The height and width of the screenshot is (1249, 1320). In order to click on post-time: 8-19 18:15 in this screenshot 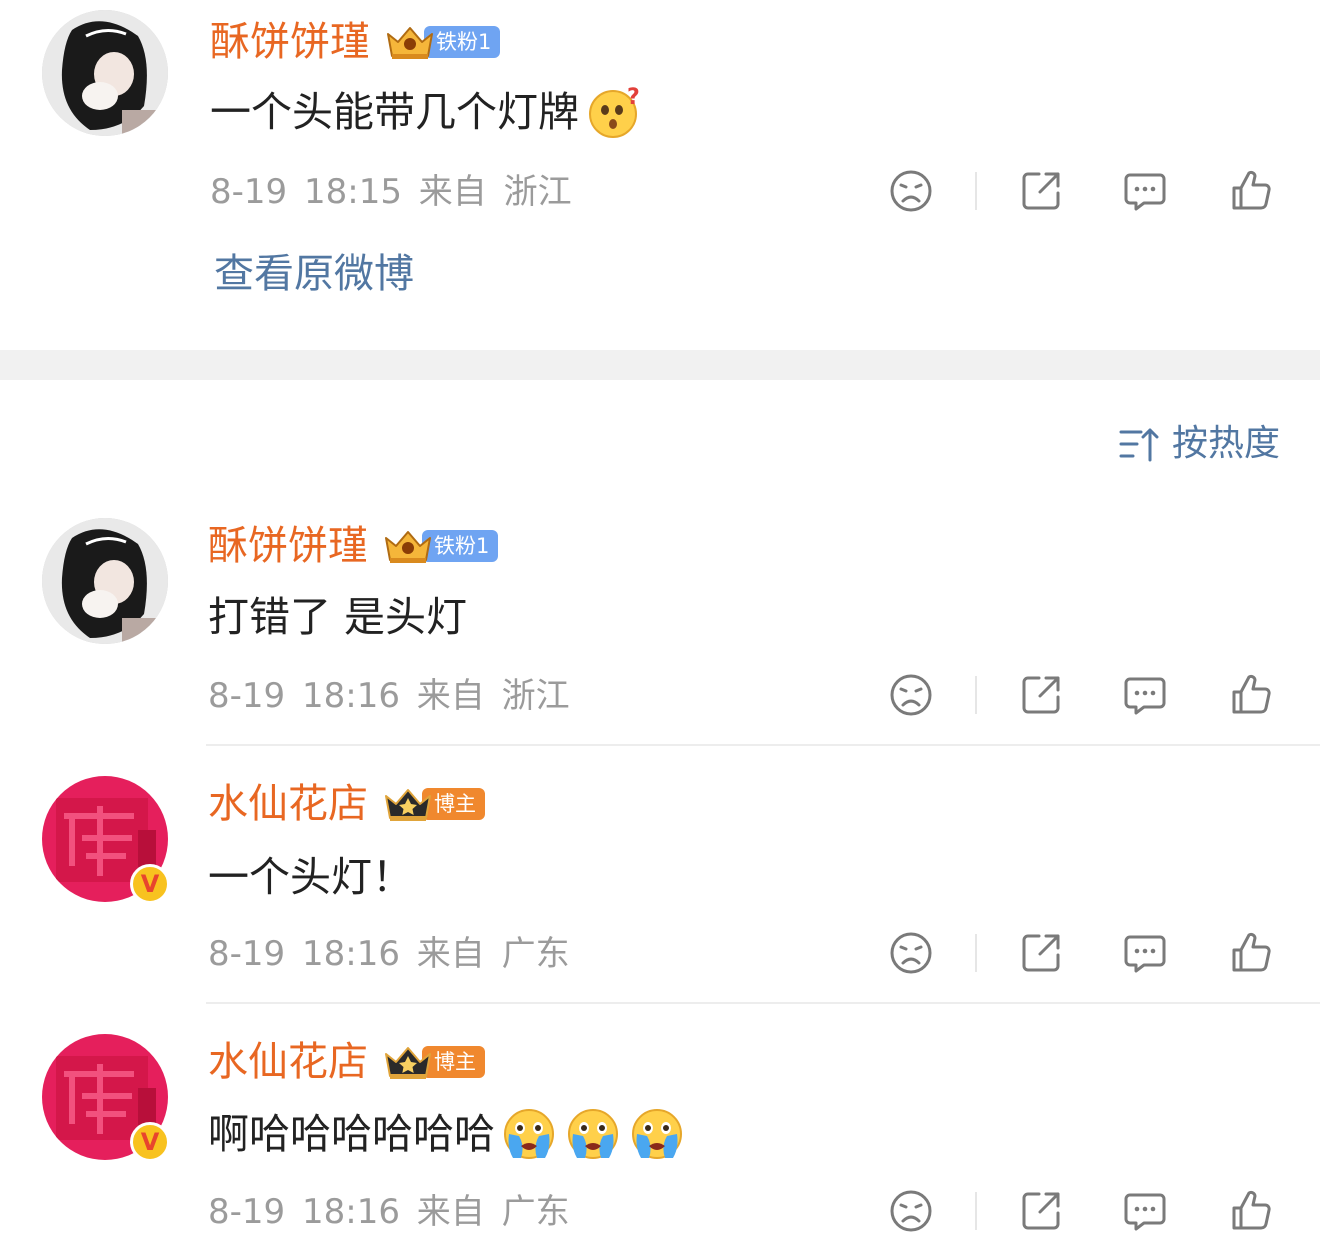, I will do `click(306, 192)`.